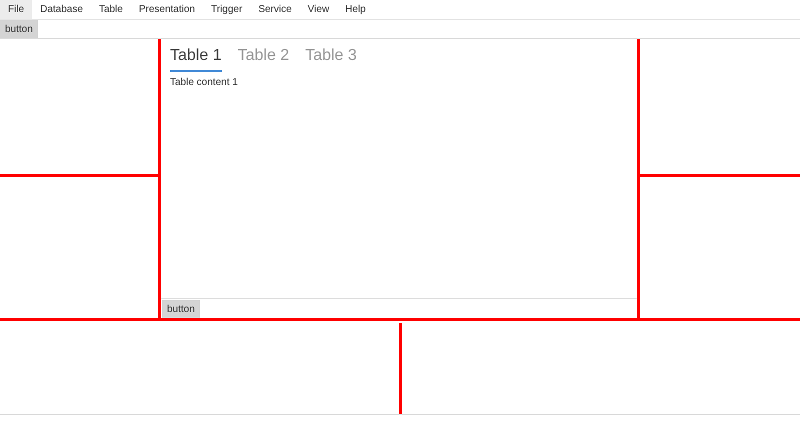 This screenshot has width=800, height=431. Describe the element at coordinates (204, 83) in the screenshot. I see `tab-content-text: Table content 1` at that location.